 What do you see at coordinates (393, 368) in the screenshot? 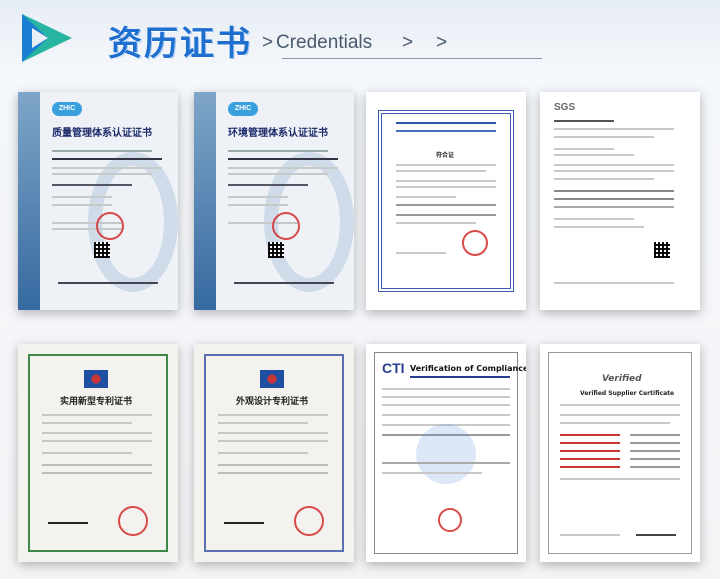
I see `cti-logo: CTI` at bounding box center [393, 368].